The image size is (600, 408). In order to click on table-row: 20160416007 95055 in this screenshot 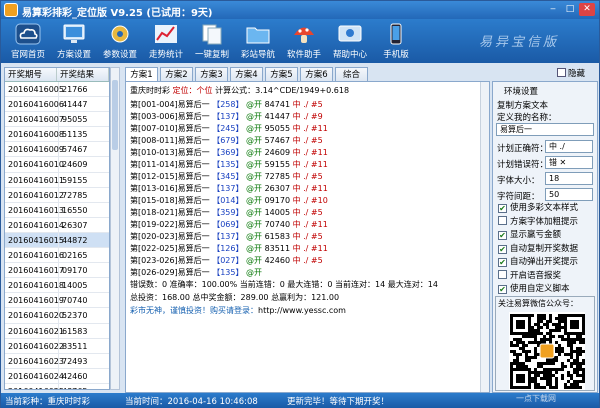, I will do `click(57, 120)`.